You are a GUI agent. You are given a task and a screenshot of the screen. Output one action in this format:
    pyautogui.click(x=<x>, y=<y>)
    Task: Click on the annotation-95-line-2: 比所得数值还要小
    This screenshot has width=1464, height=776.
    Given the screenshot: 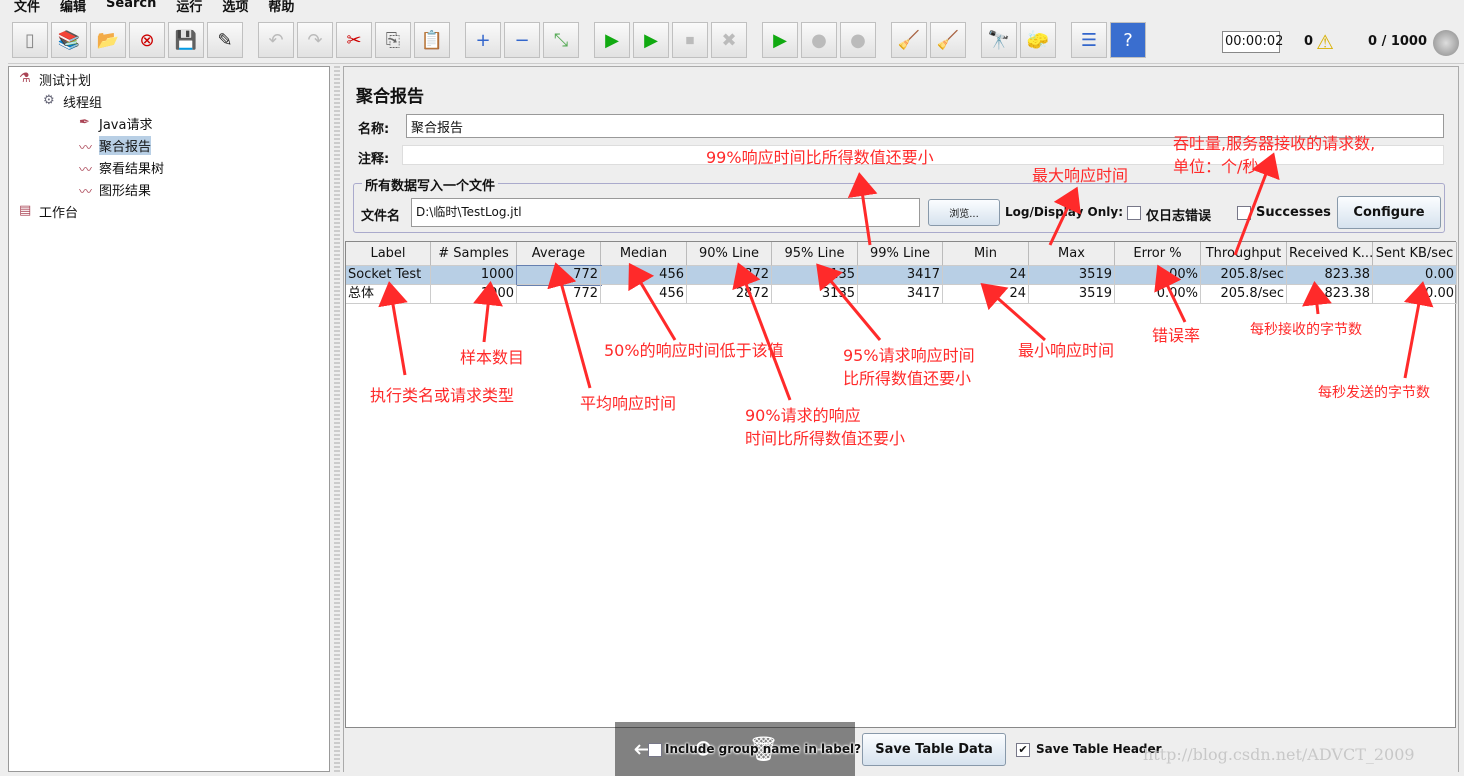 What is the action you would take?
    pyautogui.click(x=907, y=378)
    